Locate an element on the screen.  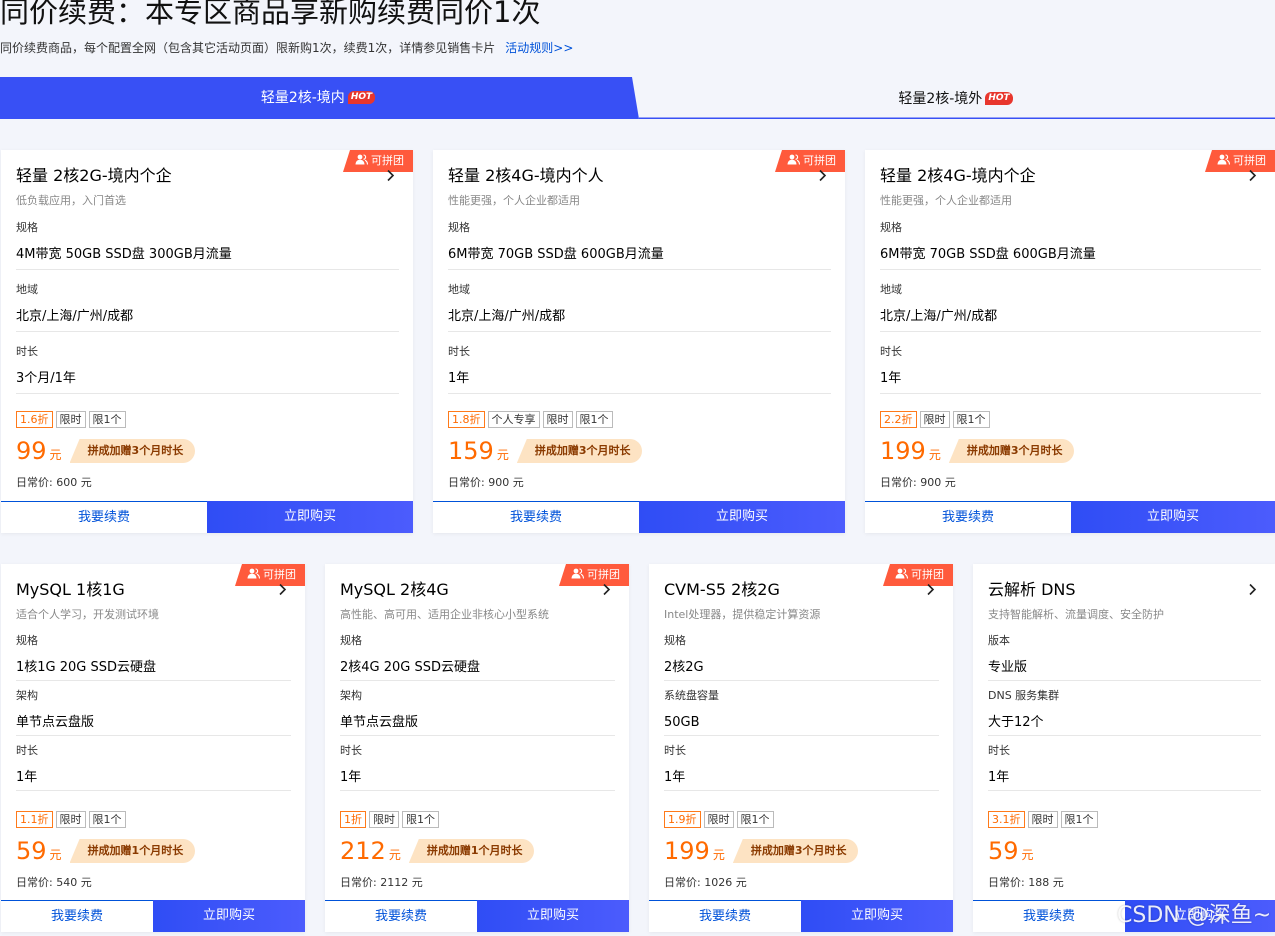
price-row: 159 元拼成加赠3个月时长 is located at coordinates (545, 451).